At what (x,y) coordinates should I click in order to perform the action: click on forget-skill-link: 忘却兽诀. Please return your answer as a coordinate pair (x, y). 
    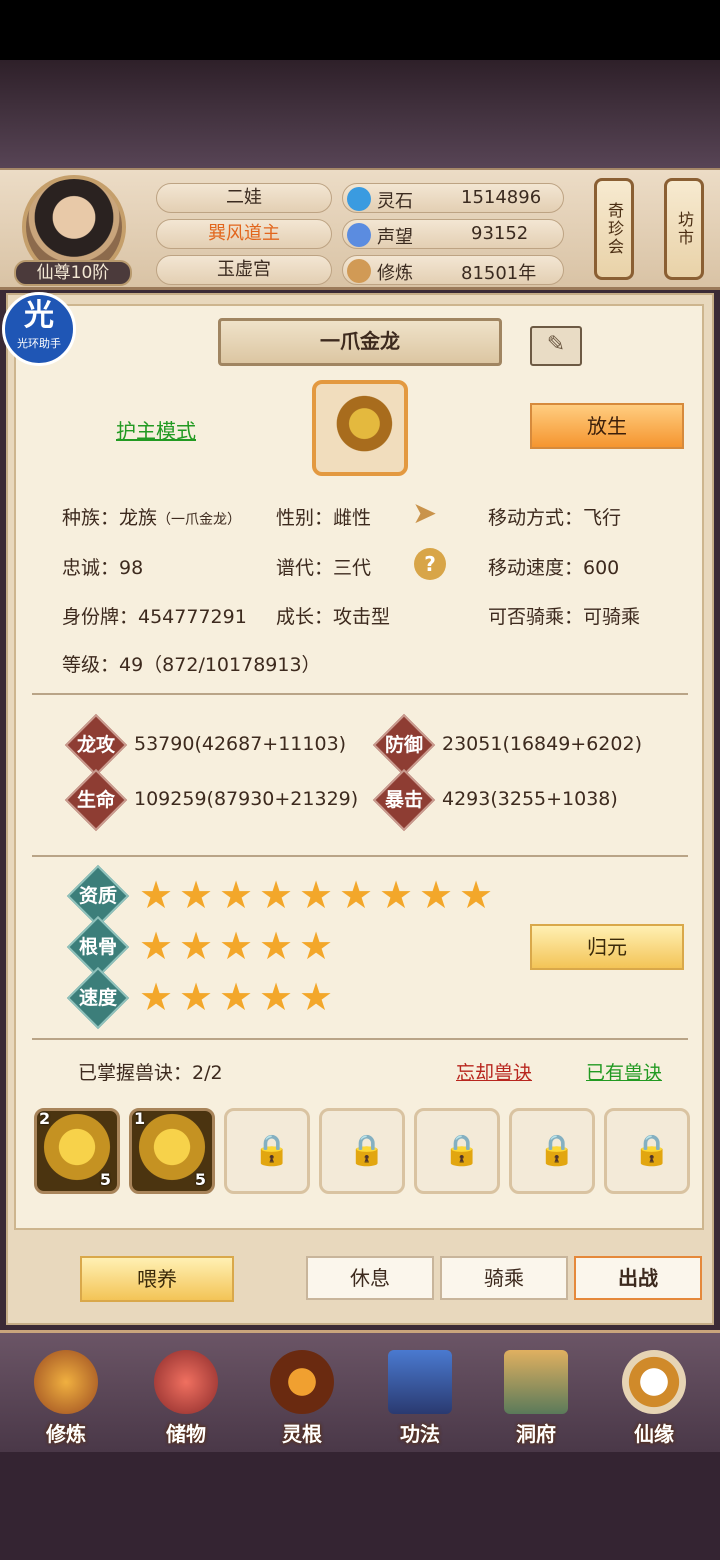
    Looking at the image, I should click on (494, 1071).